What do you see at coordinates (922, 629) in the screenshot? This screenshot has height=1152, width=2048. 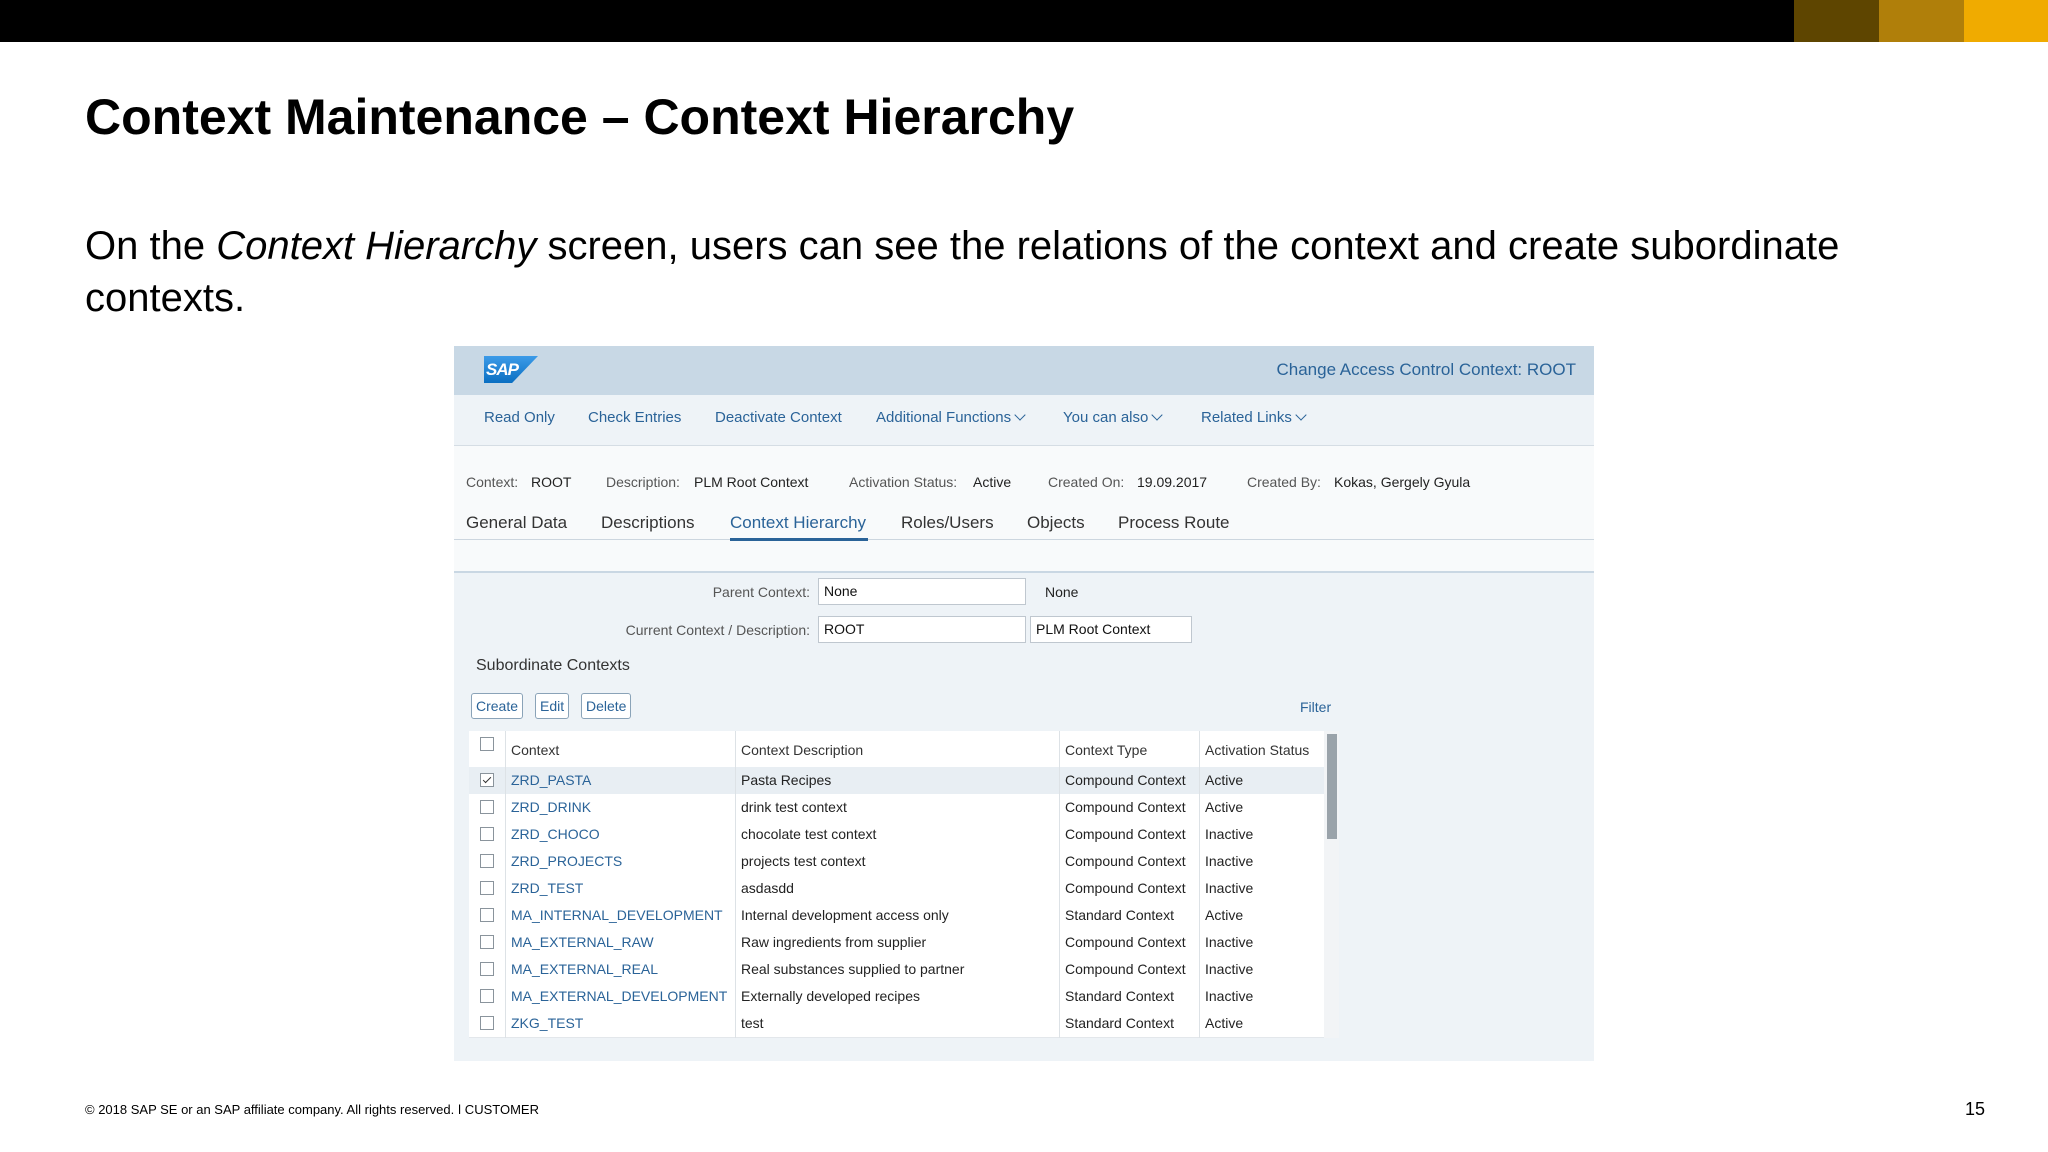 I see `current-context-input: ROOT` at bounding box center [922, 629].